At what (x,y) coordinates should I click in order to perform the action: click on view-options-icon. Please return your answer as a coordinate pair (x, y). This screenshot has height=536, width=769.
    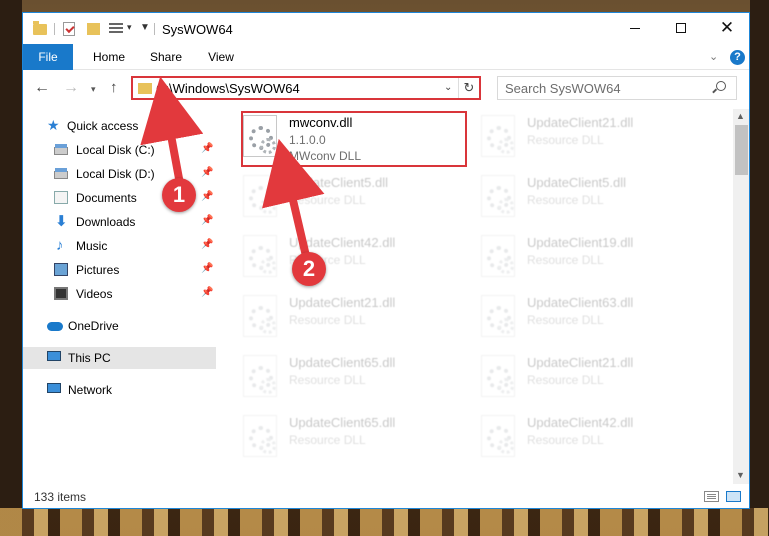
    Looking at the image, I should click on (116, 29).